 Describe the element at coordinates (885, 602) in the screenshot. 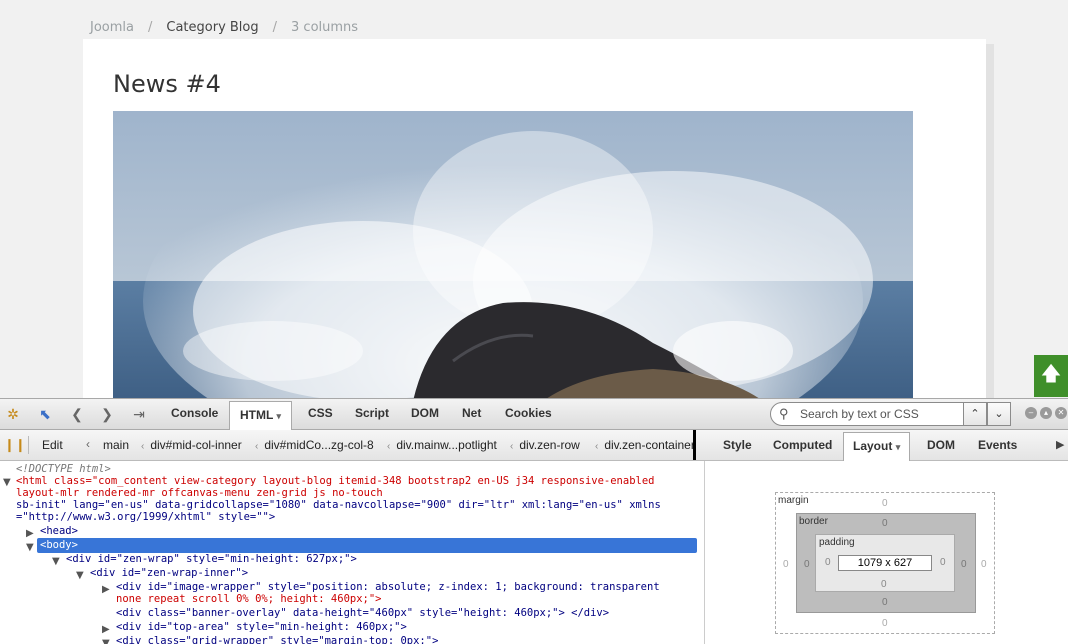

I see `border-bottom-value: 0` at that location.